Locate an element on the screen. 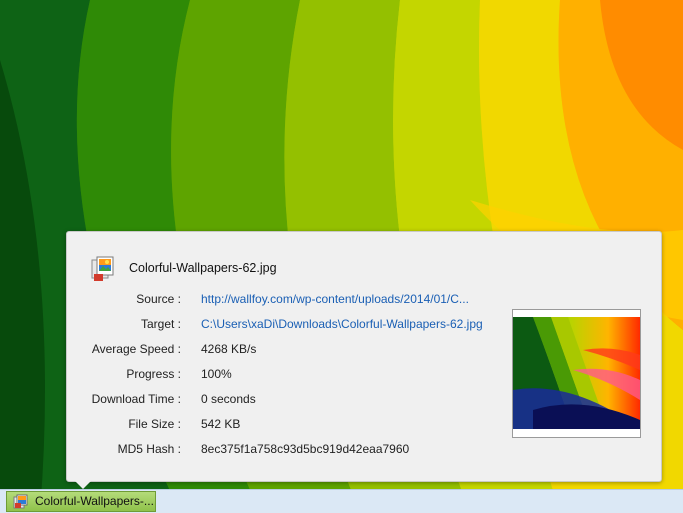  source-label: Source : is located at coordinates (158, 299).